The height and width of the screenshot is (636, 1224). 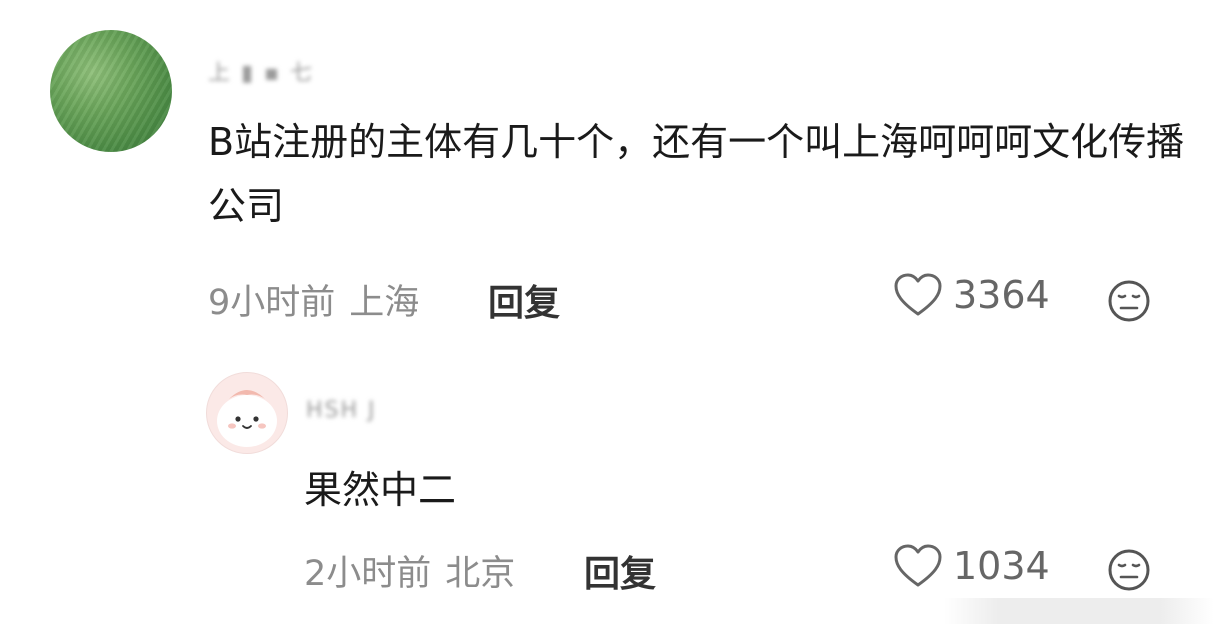 What do you see at coordinates (384, 303) in the screenshot?
I see `location: 上海` at bounding box center [384, 303].